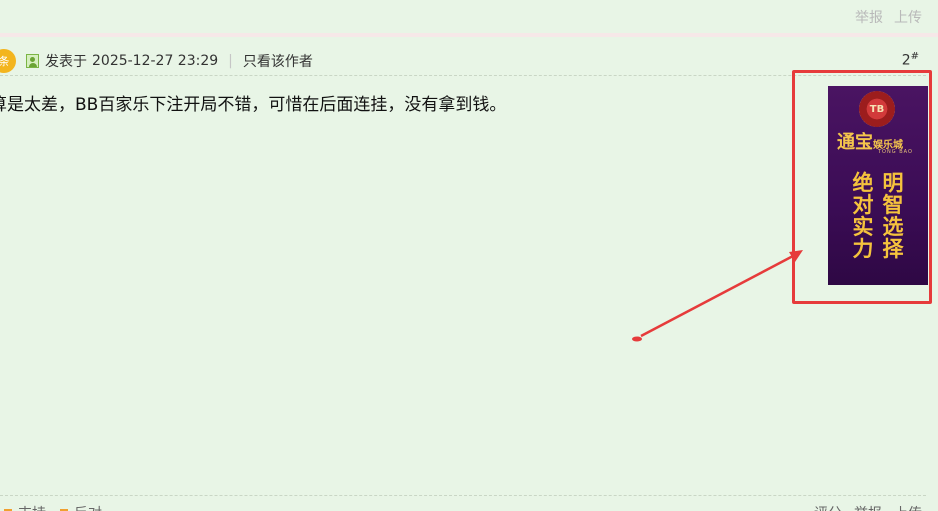 The width and height of the screenshot is (938, 511). I want to click on posted-label: 发表于, so click(66, 62).